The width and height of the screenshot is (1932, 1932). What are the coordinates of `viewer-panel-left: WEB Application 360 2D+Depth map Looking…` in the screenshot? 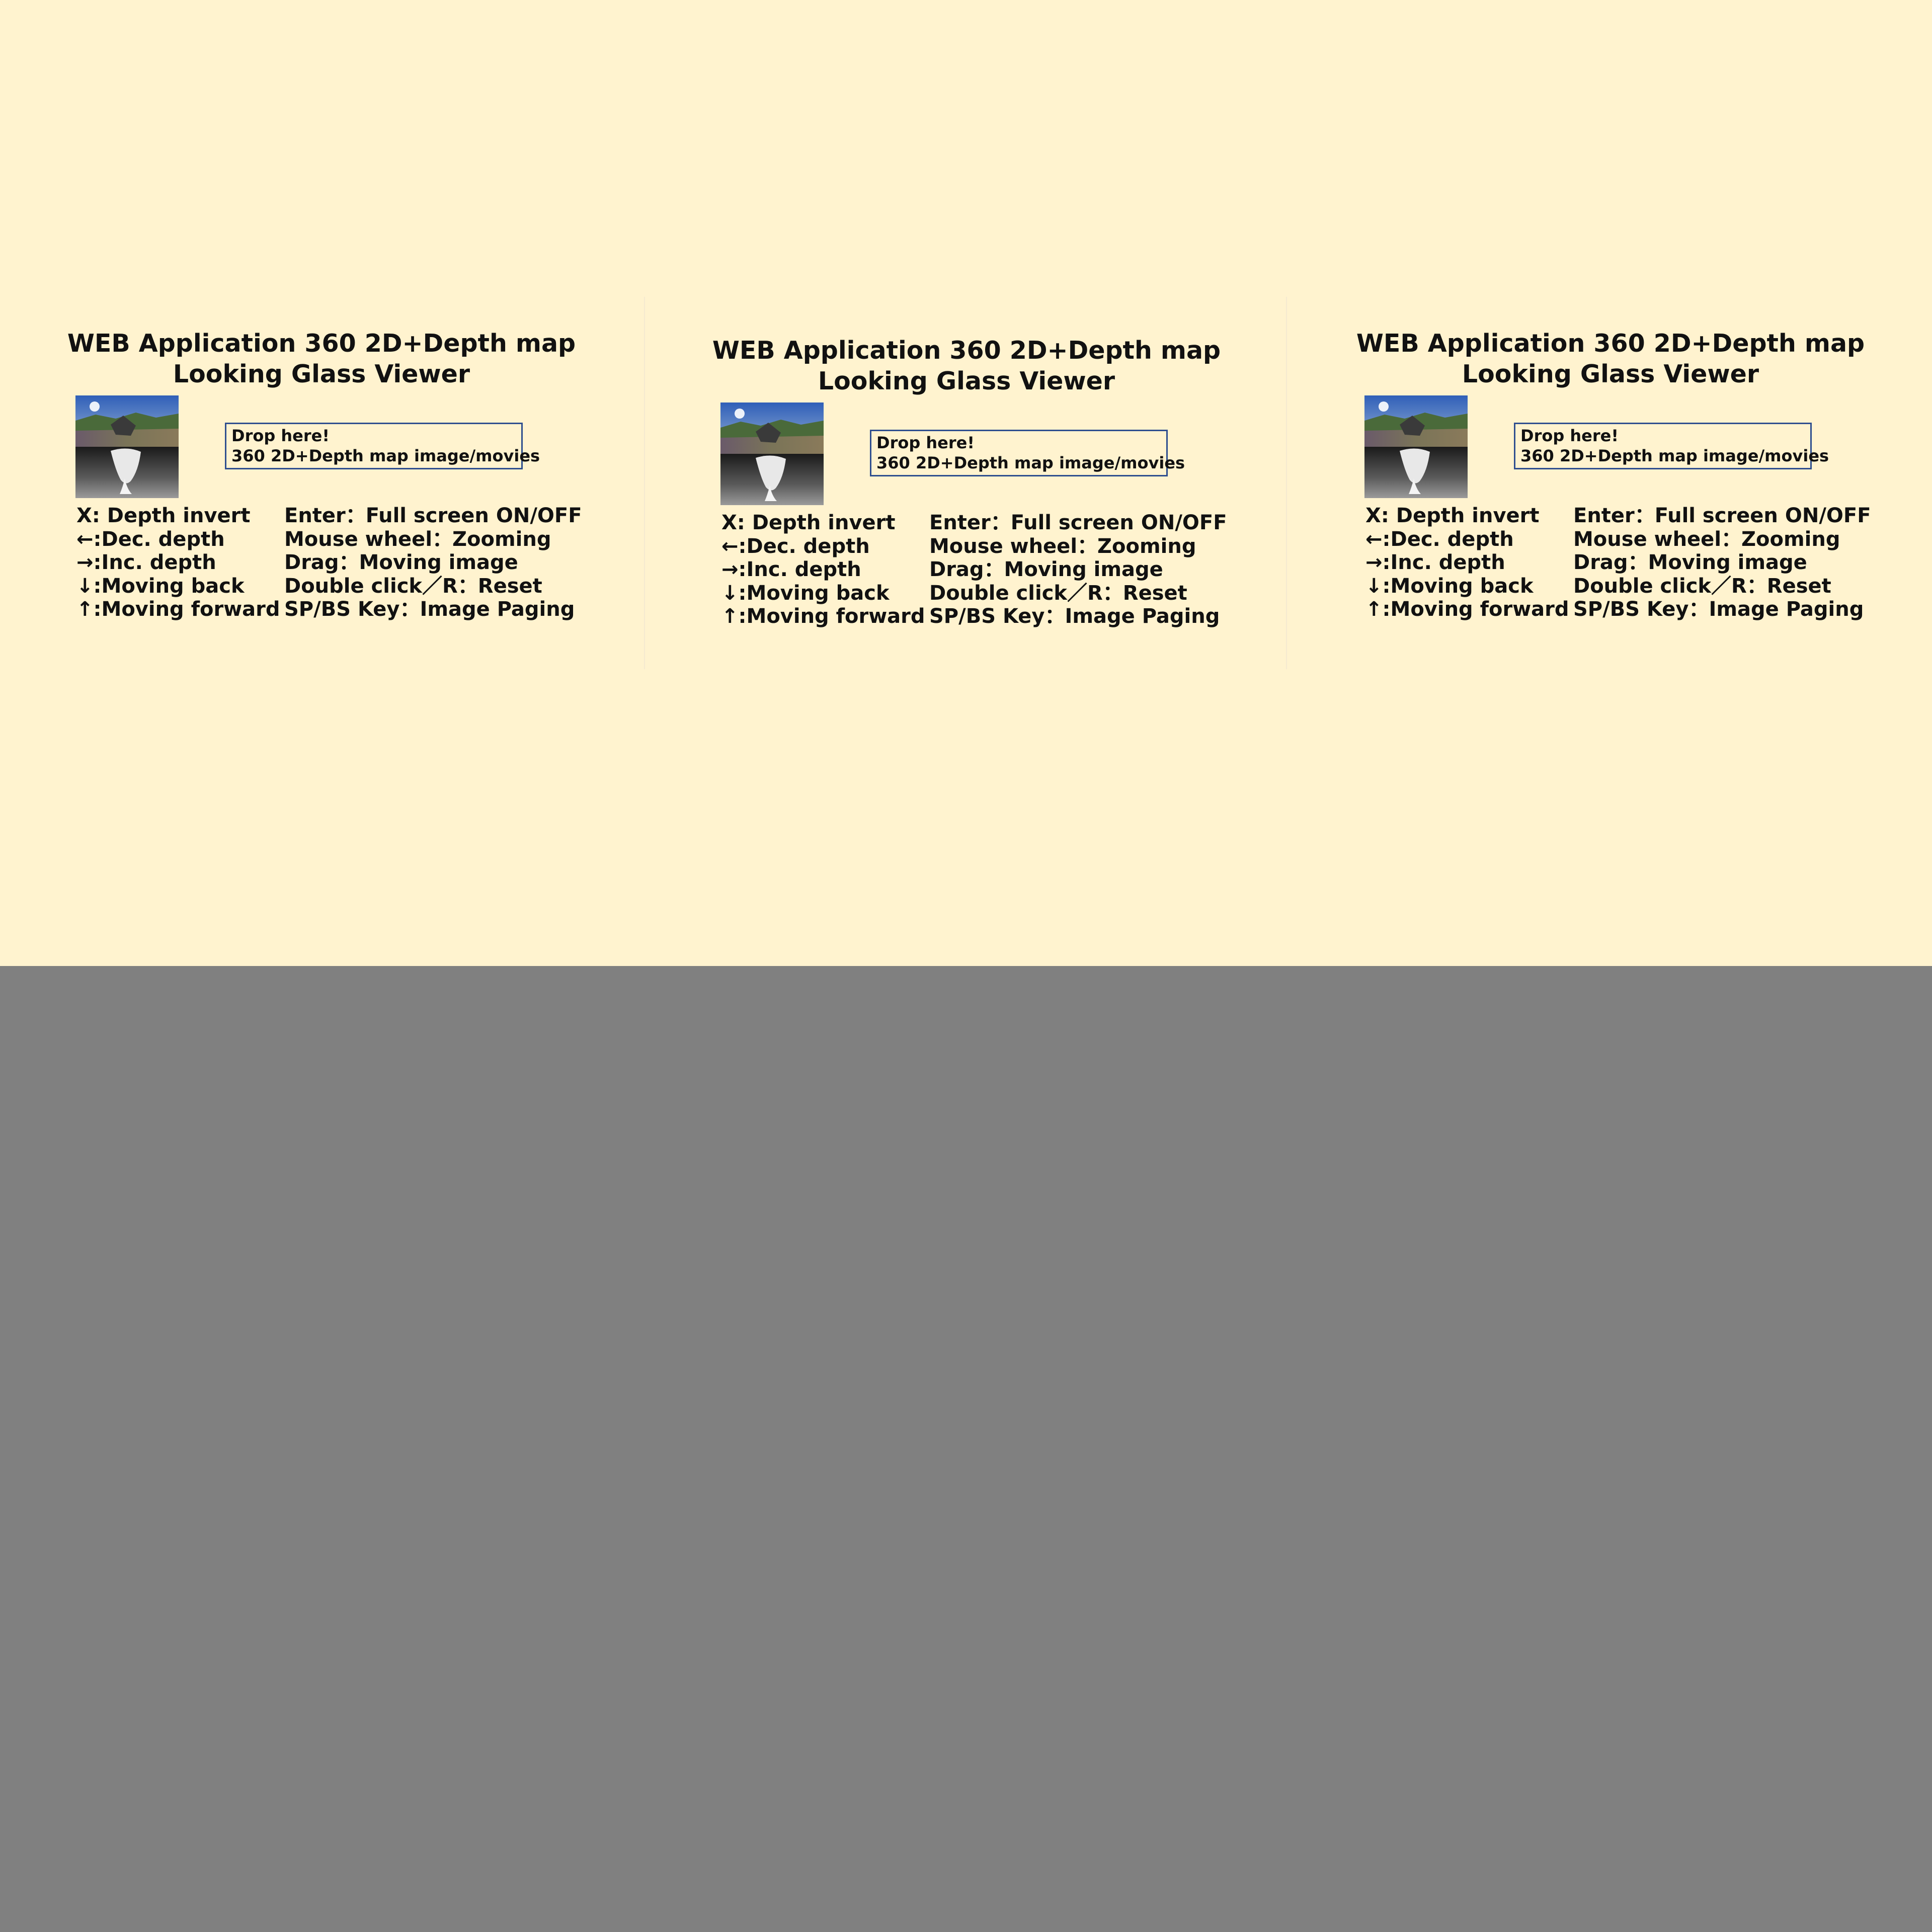 It's located at (321, 483).